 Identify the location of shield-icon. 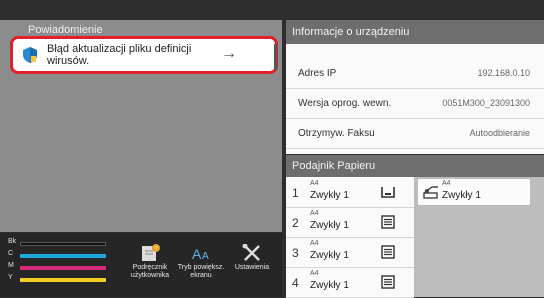
(30, 55).